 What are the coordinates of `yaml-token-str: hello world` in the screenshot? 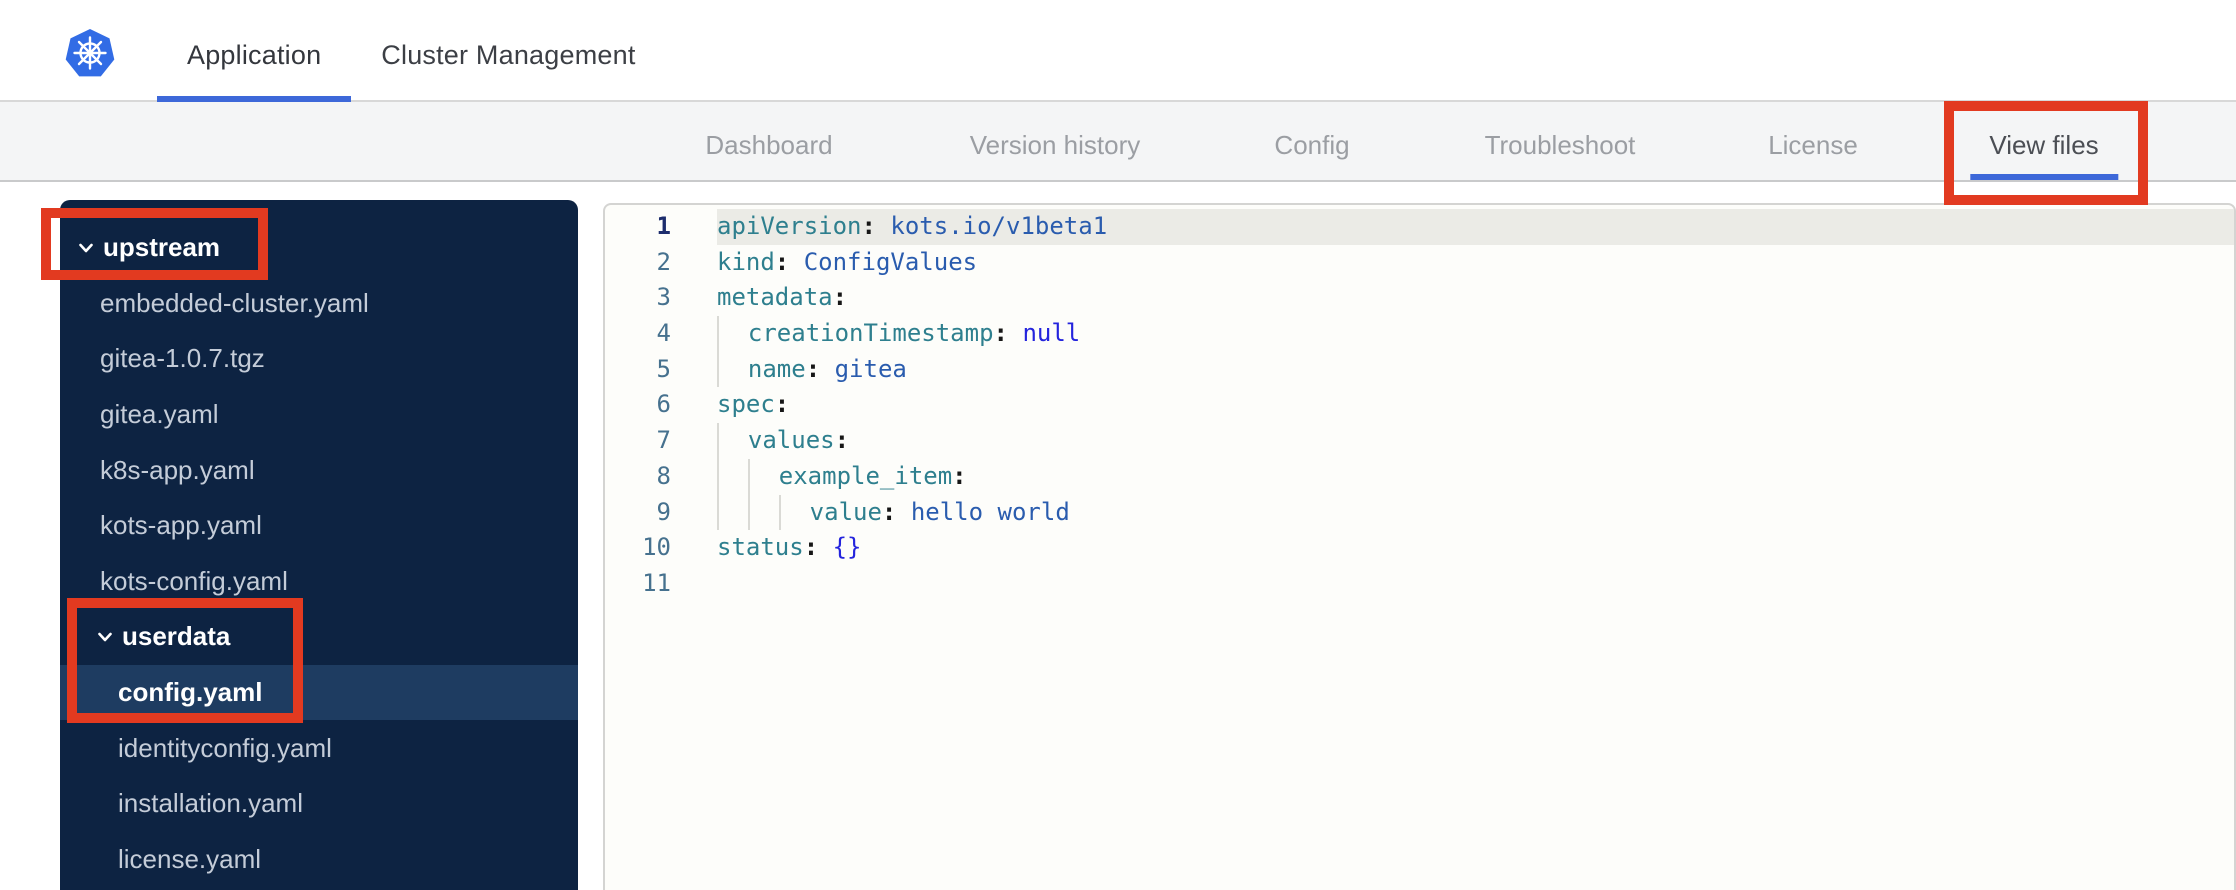 It's located at (990, 511).